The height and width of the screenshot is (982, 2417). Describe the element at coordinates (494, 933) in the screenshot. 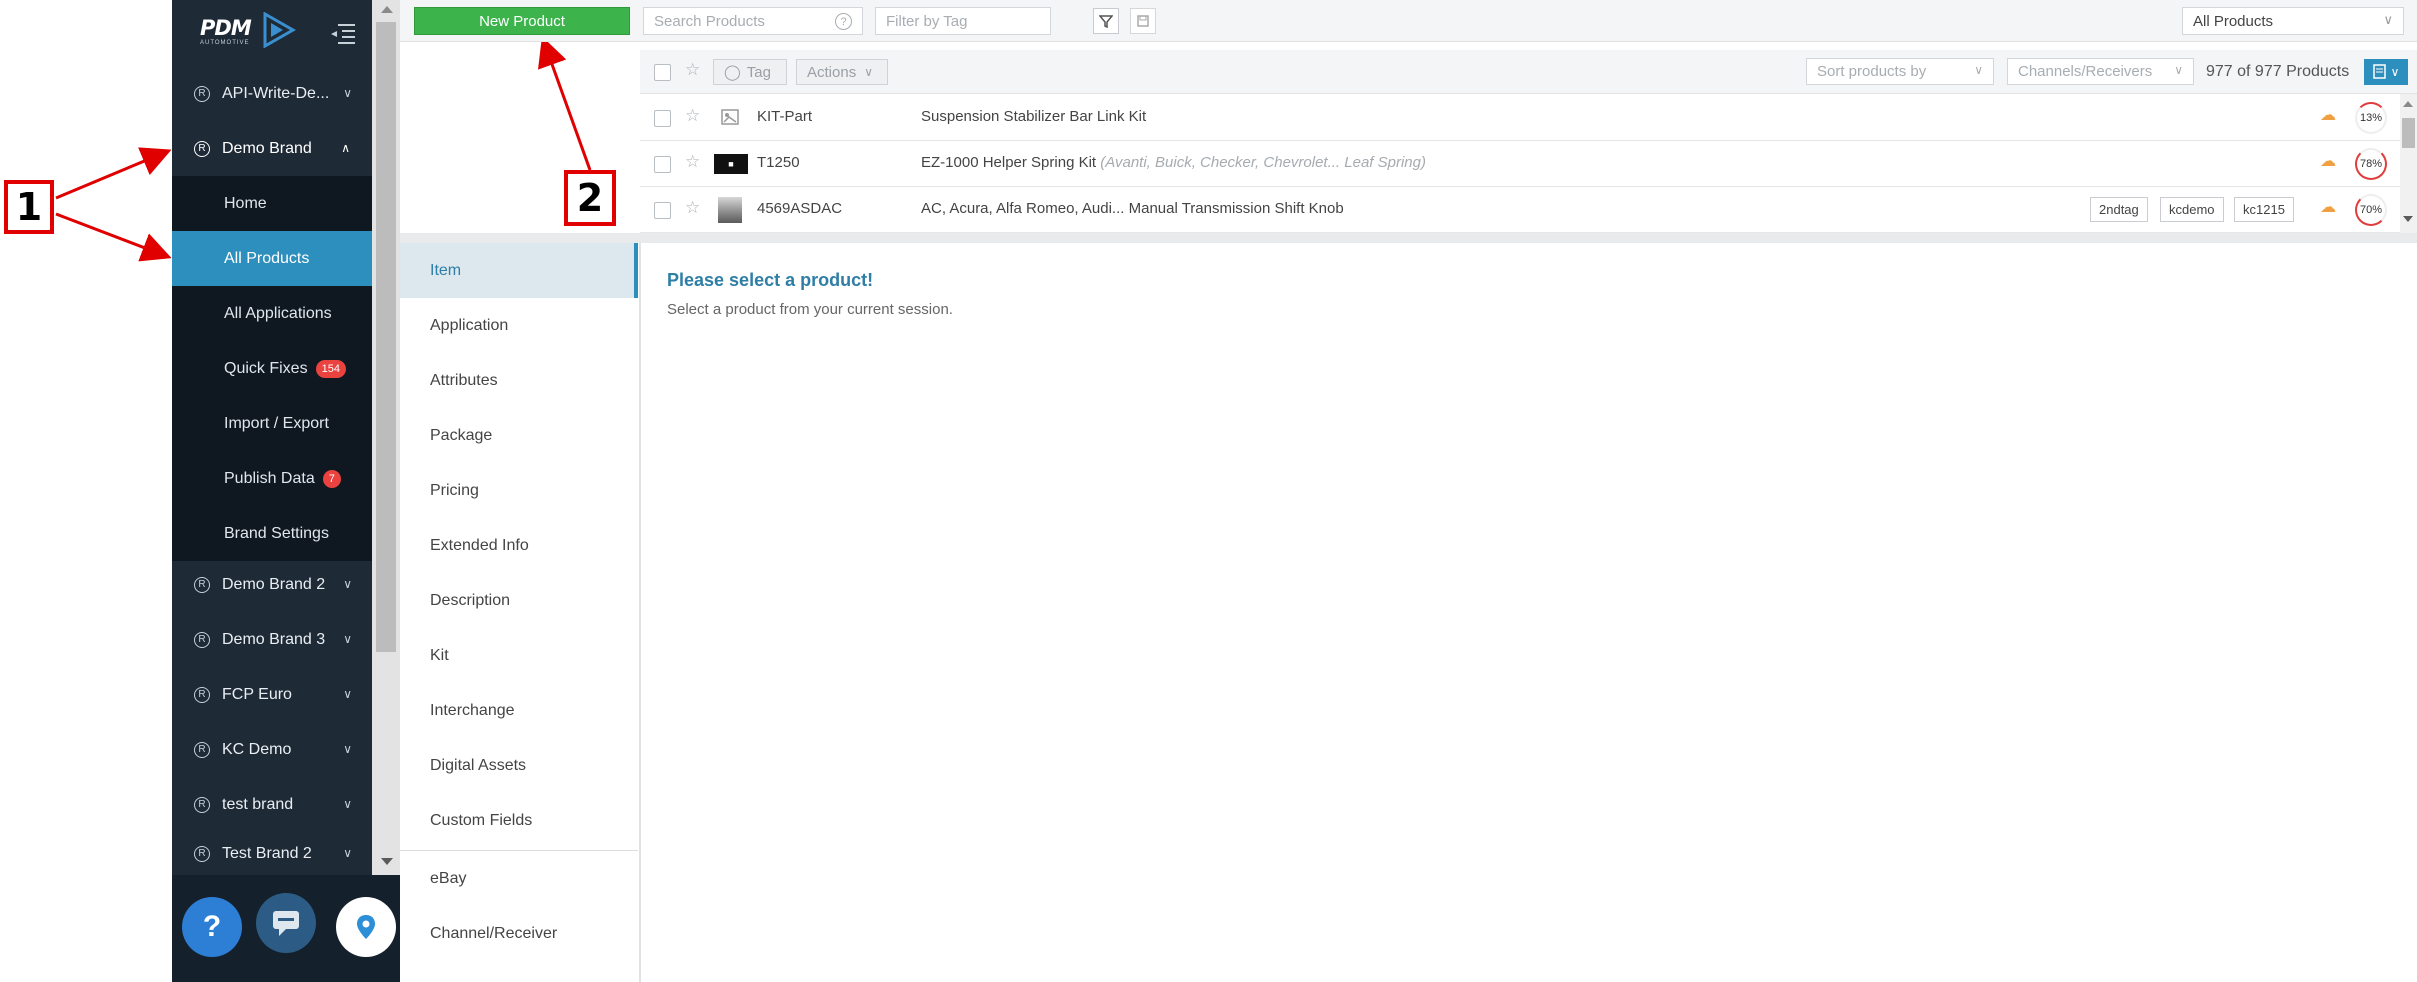

I see `tab-label: Channel/Receiver` at that location.